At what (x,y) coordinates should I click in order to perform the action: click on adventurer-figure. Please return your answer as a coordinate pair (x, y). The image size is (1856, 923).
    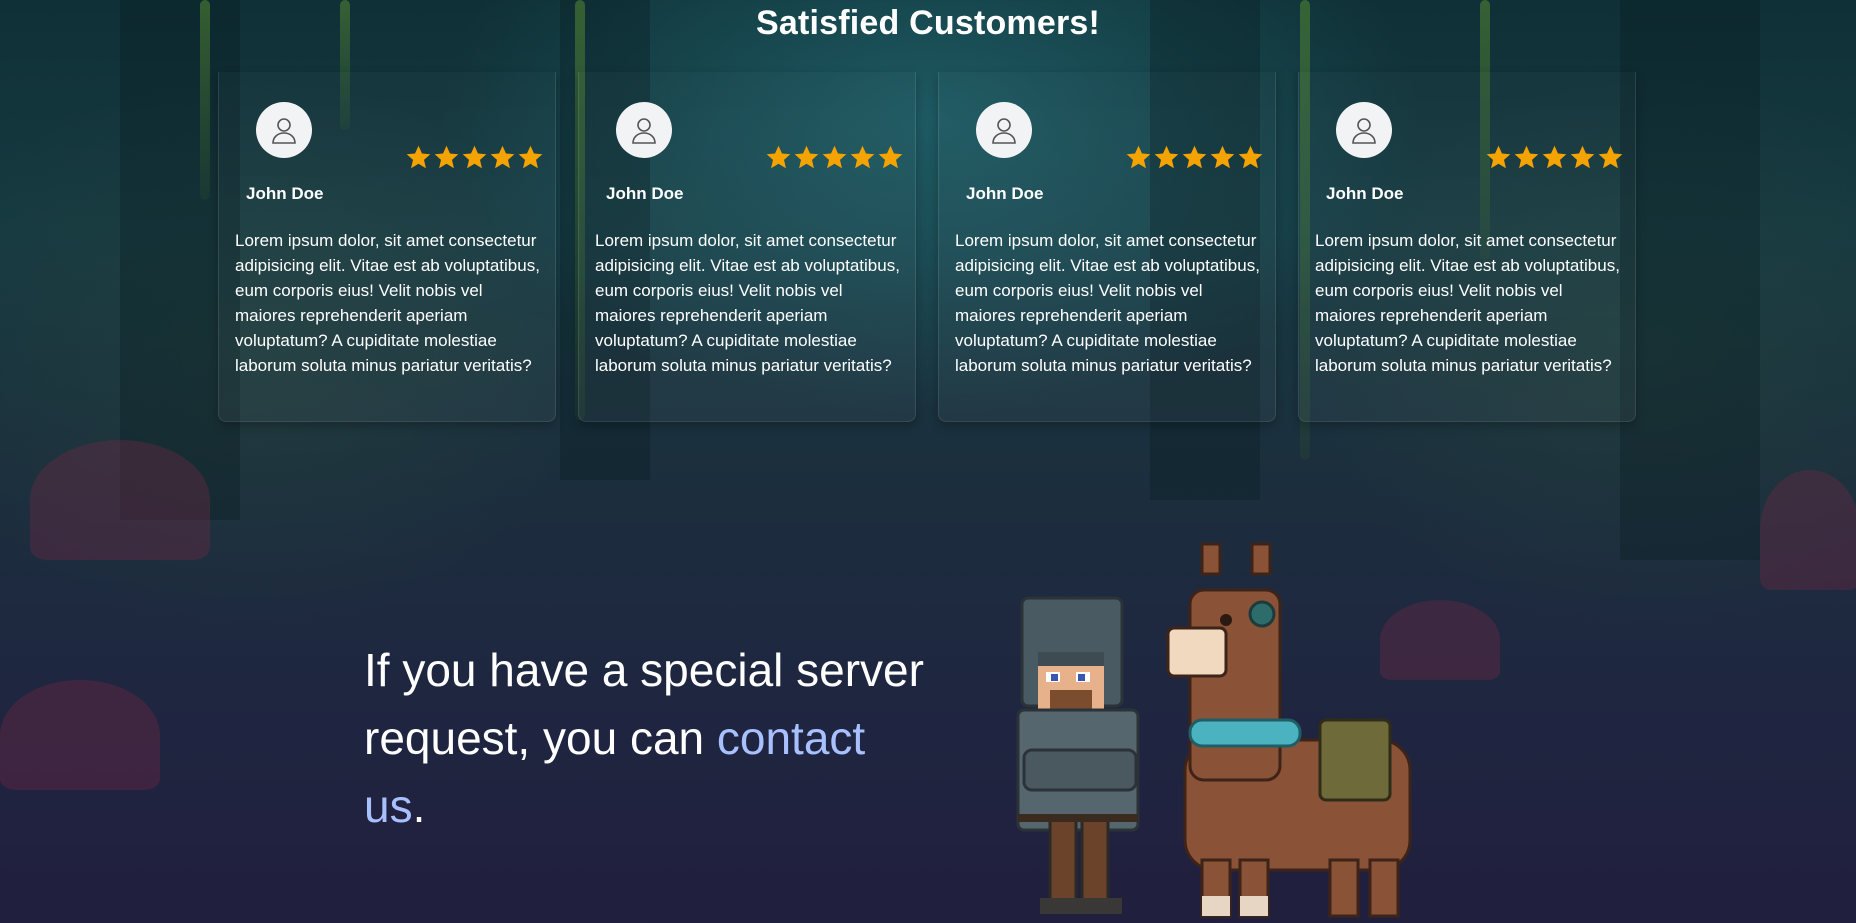
    Looking at the image, I should click on (1078, 755).